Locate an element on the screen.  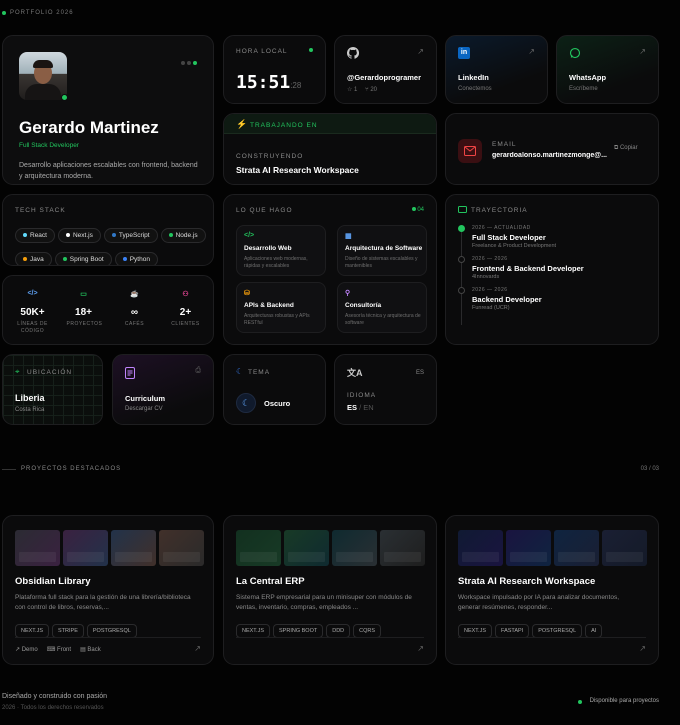
location-card: ⌖ UBICACIÓN Liberia Costa Rica is located at coordinates (52, 389).